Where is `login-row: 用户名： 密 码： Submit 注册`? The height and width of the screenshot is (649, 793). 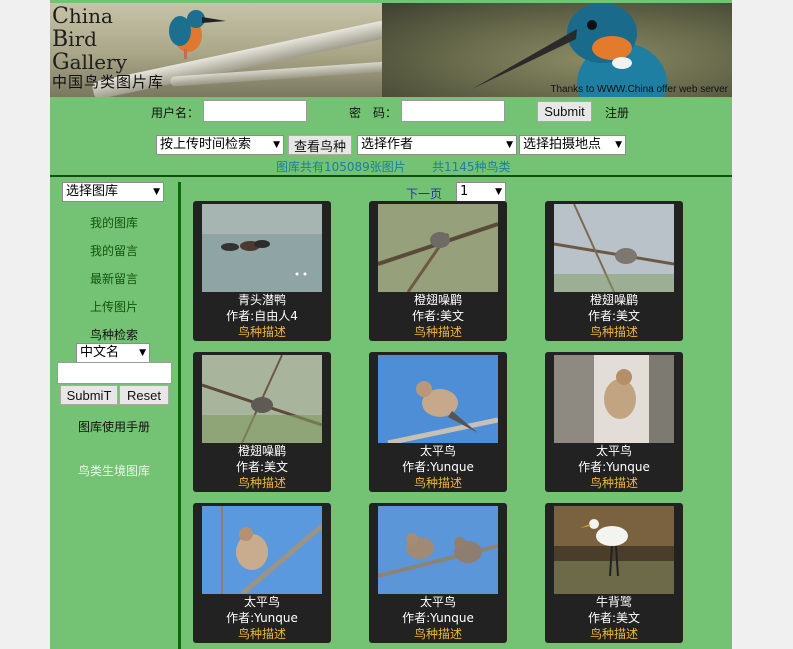 login-row: 用户名： 密 码： Submit 注册 is located at coordinates (391, 112).